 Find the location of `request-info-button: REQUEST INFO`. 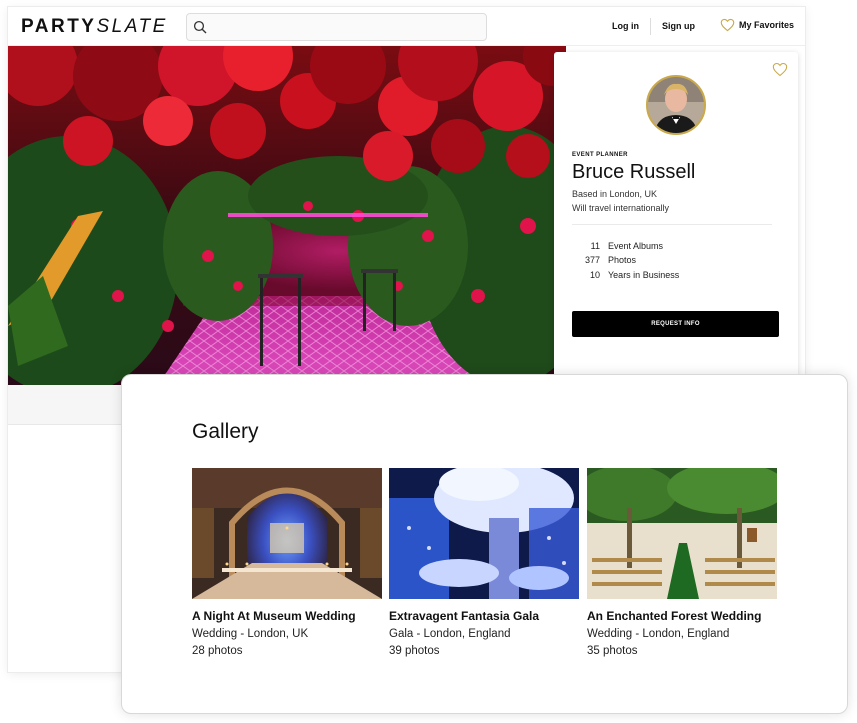

request-info-button: REQUEST INFO is located at coordinates (675, 324).